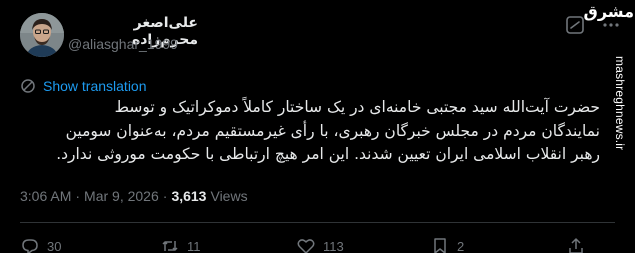  Describe the element at coordinates (42, 35) in the screenshot. I see `avatar` at that location.